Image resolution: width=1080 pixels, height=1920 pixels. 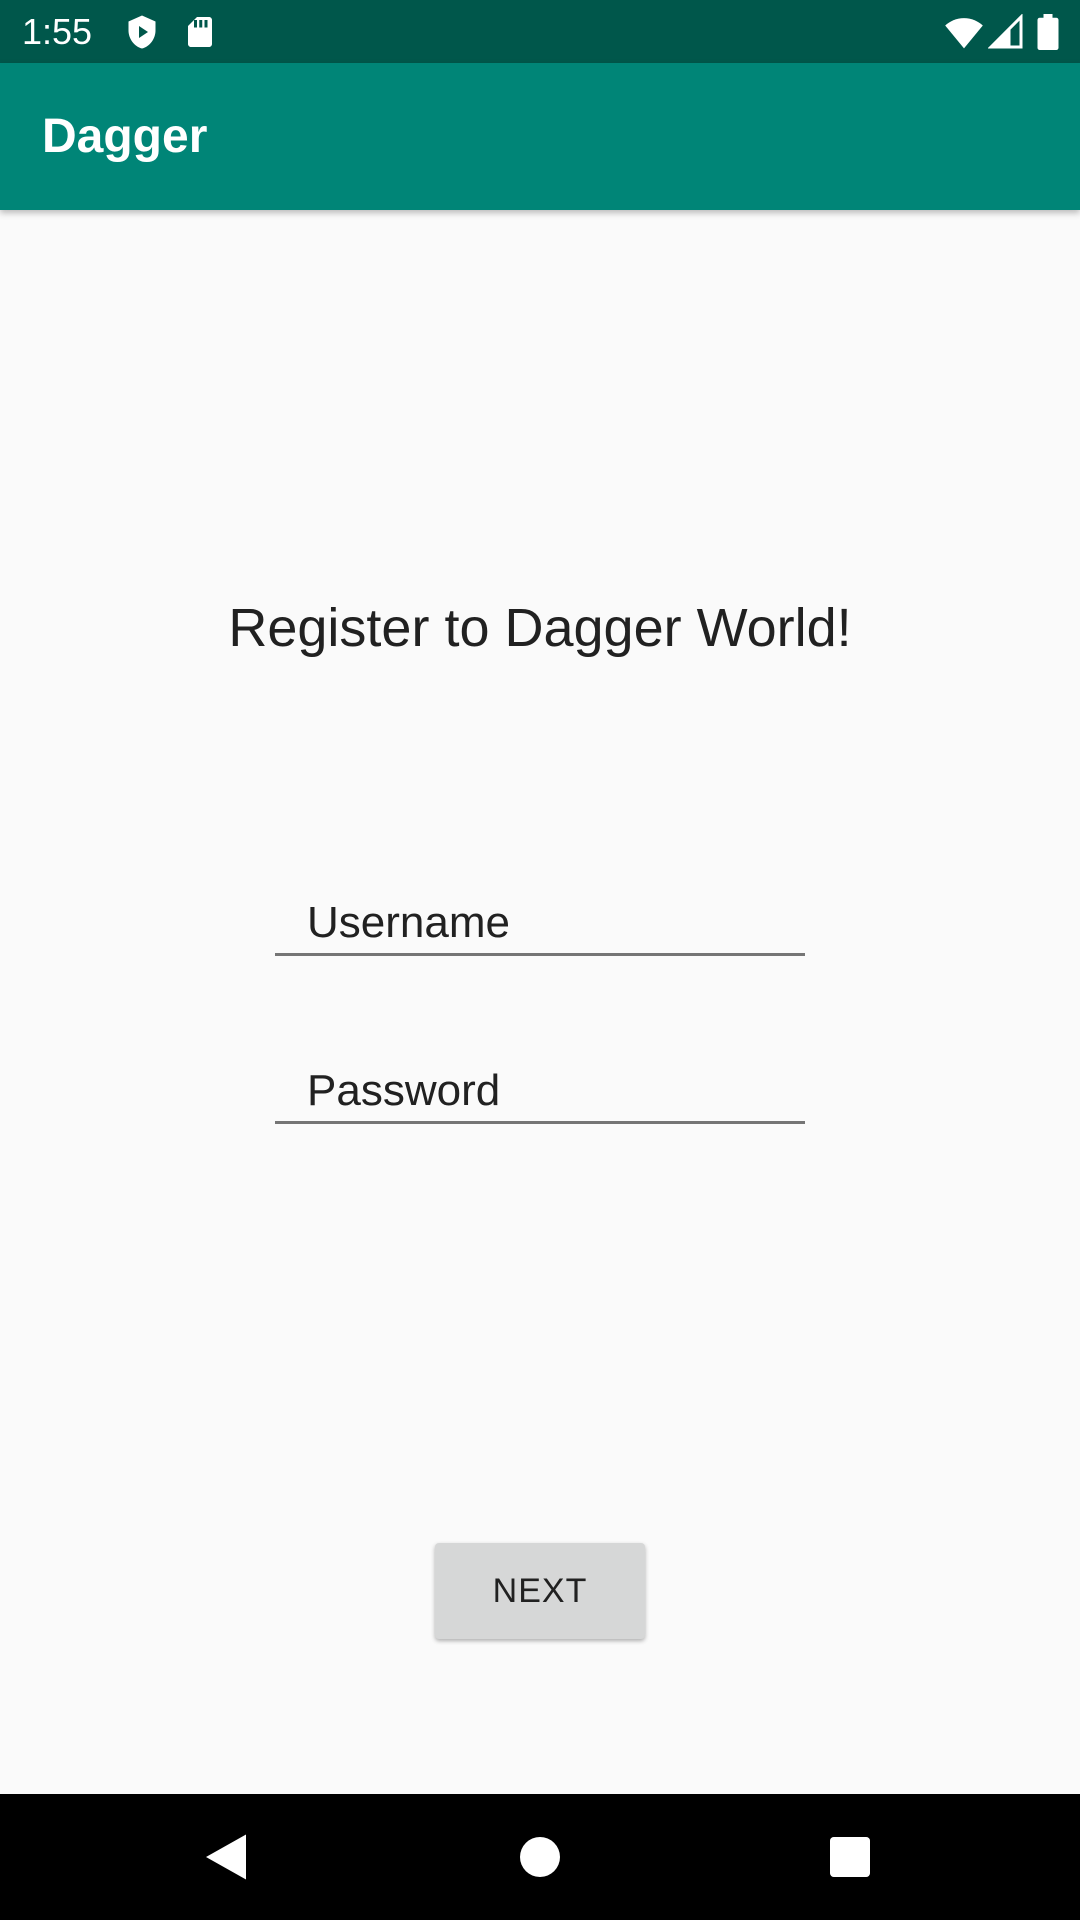 What do you see at coordinates (540, 628) in the screenshot?
I see `page-title: Register to Dagger World!` at bounding box center [540, 628].